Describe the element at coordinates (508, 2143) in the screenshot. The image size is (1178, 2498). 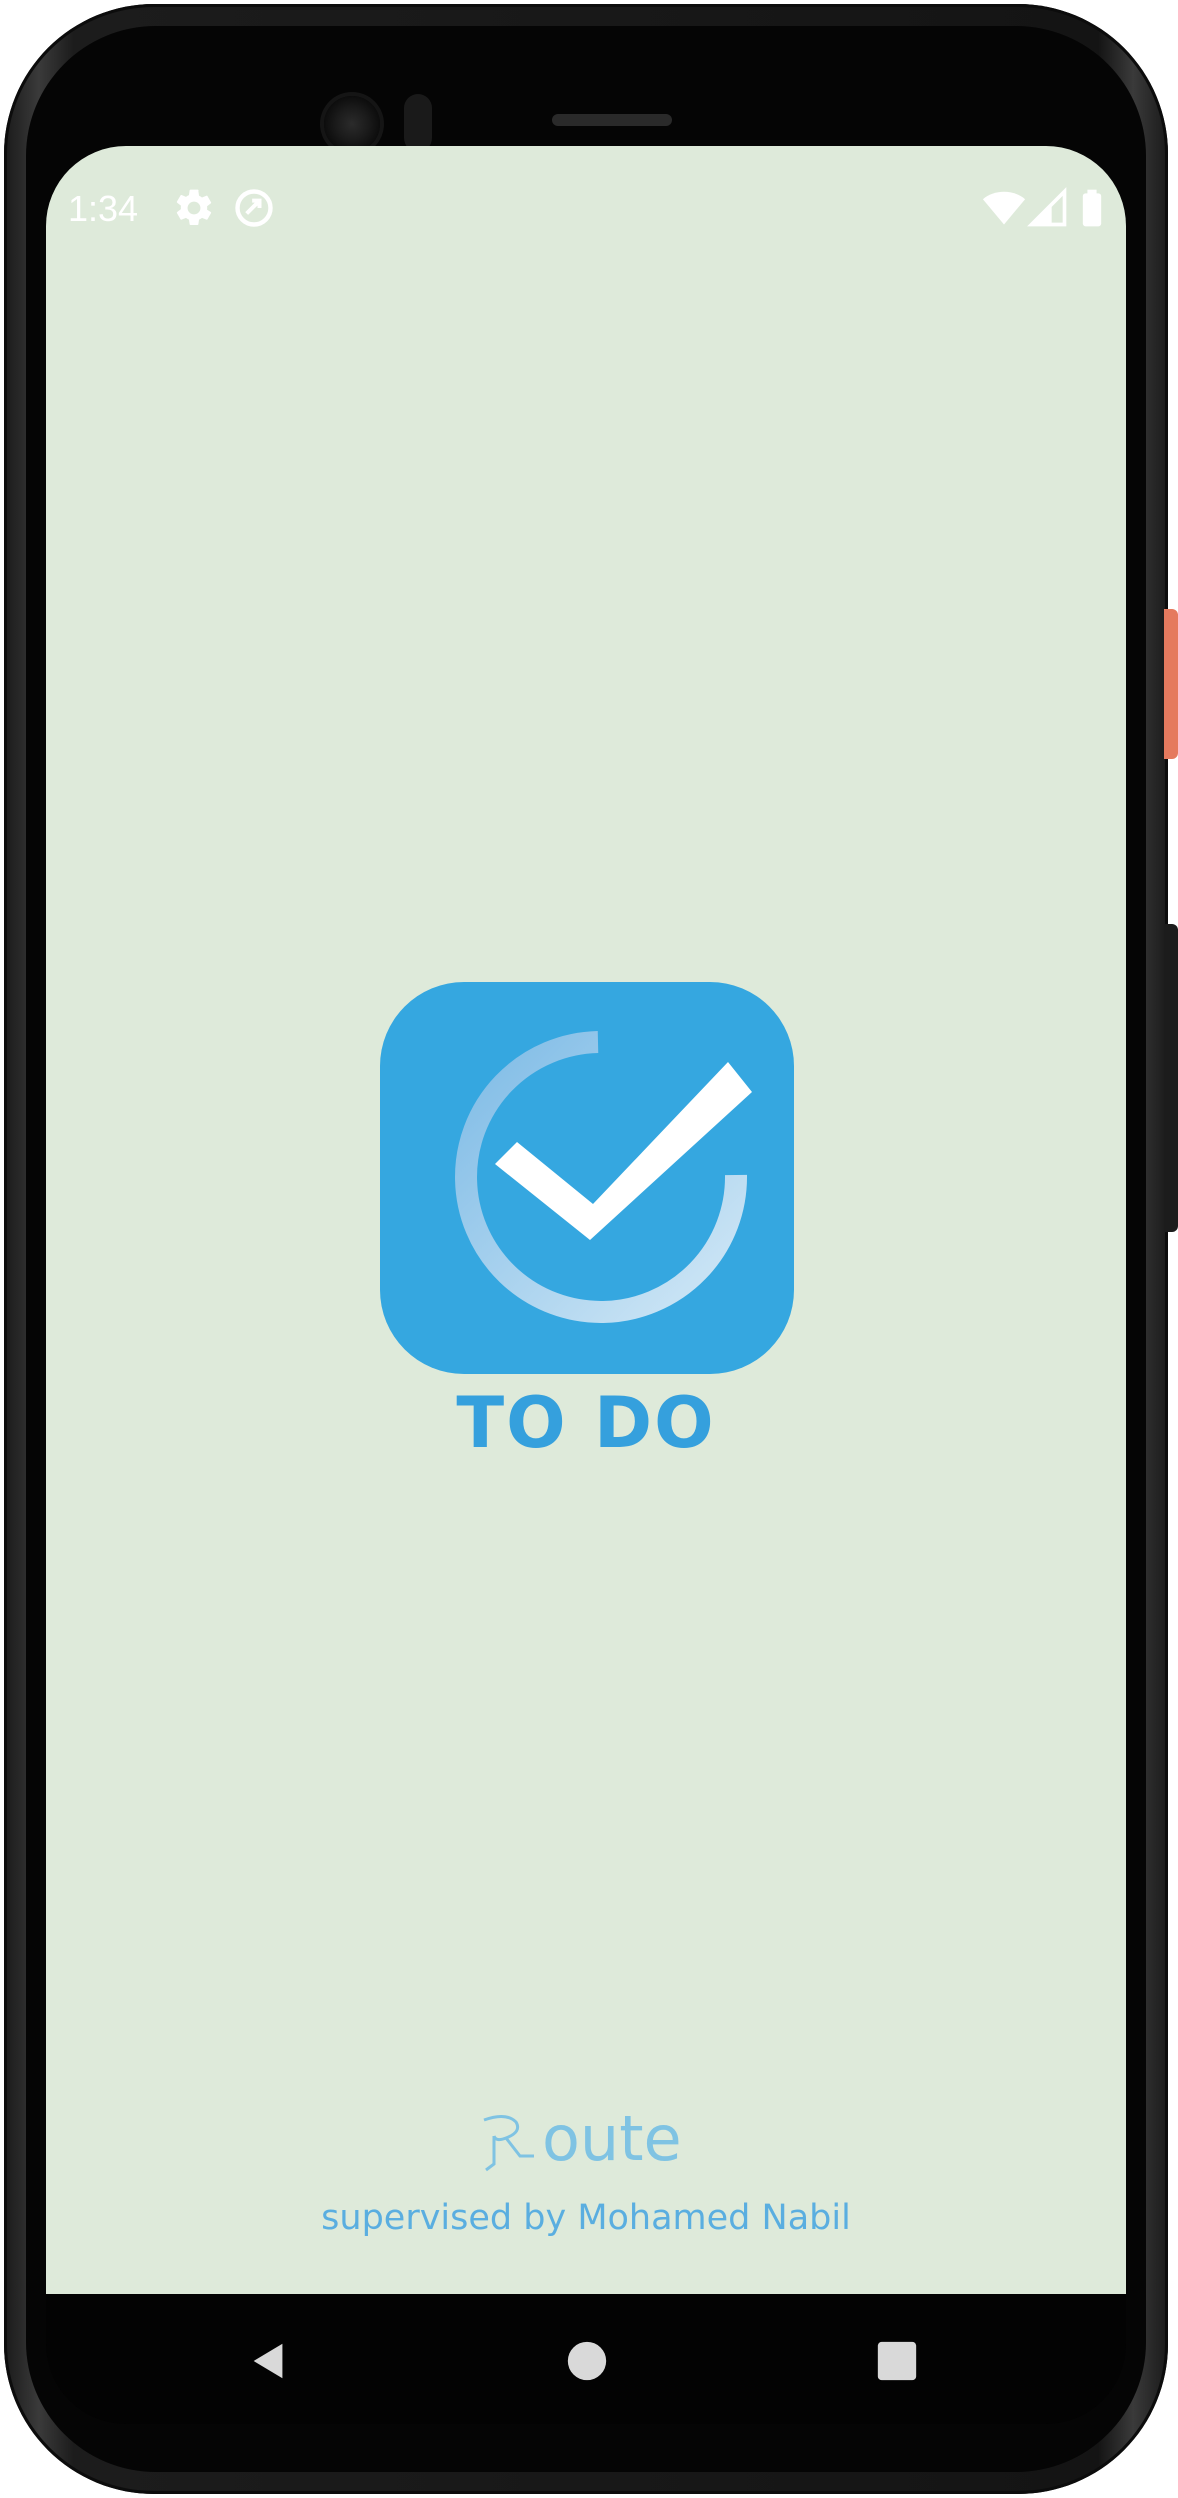
I see `route-logo-icon` at that location.